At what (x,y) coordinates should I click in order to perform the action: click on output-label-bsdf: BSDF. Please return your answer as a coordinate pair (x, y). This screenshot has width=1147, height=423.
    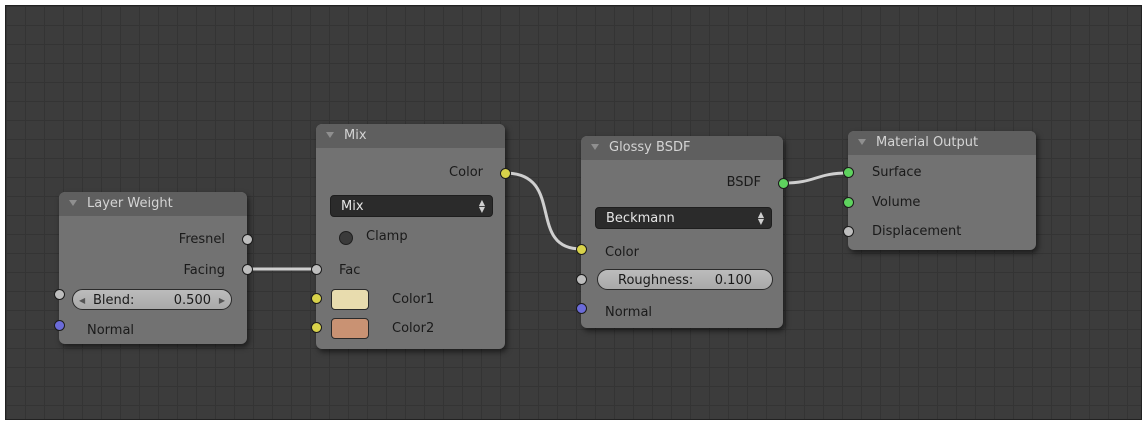
    Looking at the image, I should click on (743, 182).